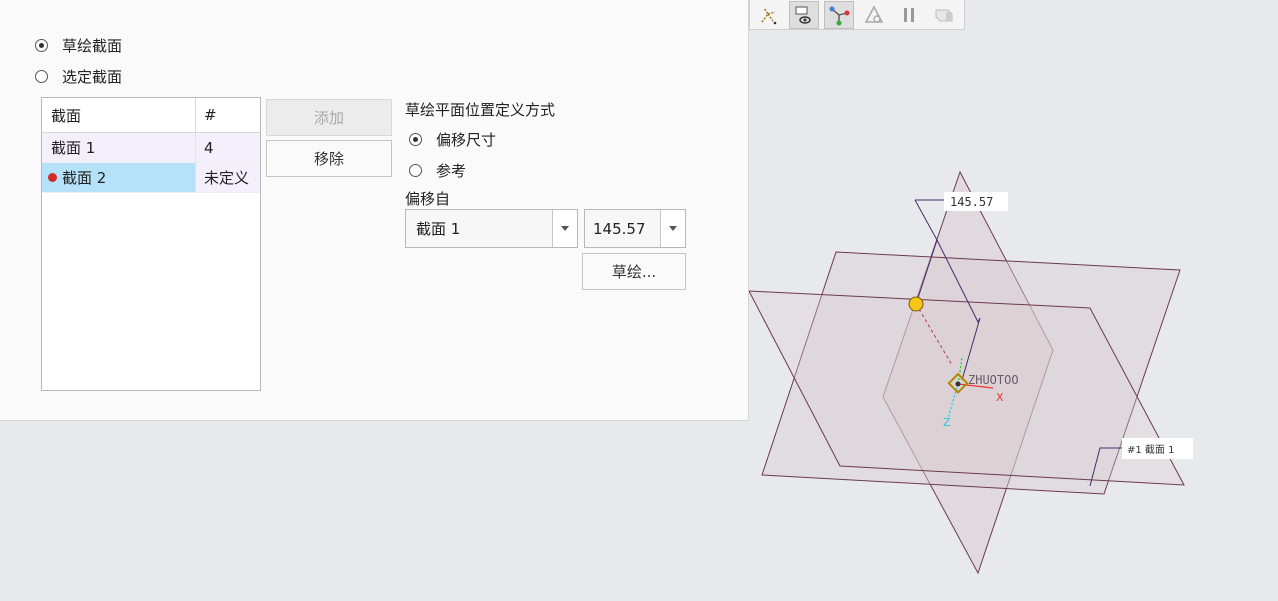  I want to click on section-name-text: 截面 2, so click(84, 178).